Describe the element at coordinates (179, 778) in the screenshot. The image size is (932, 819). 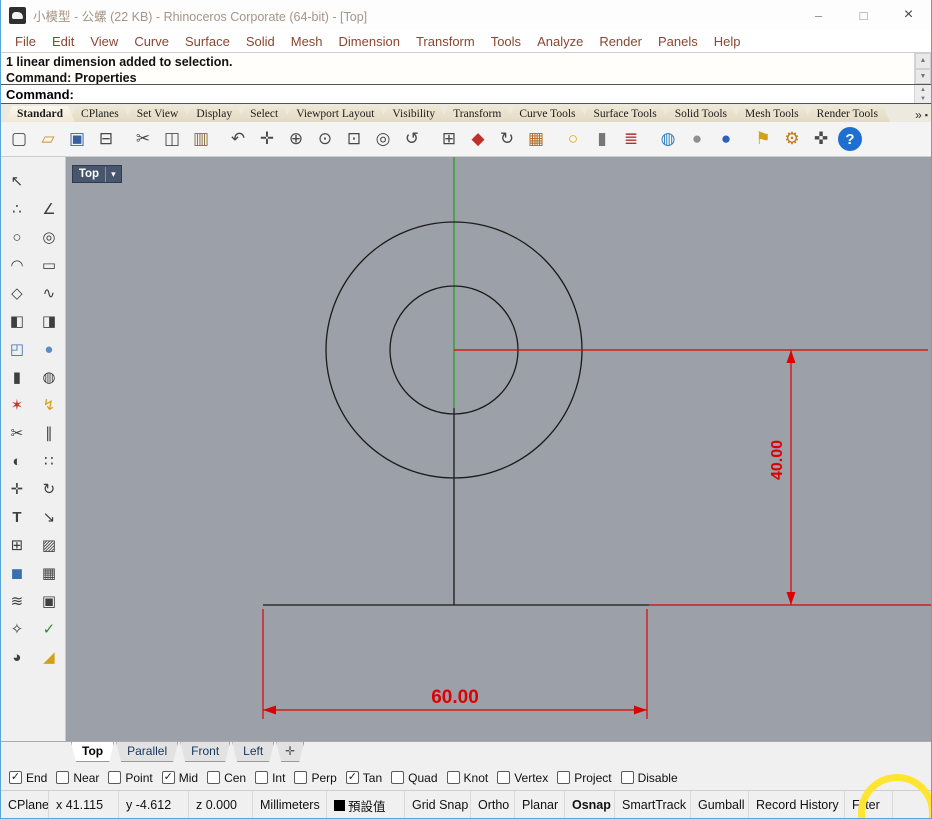
I see `osnap-mid: ✓ Mid` at that location.